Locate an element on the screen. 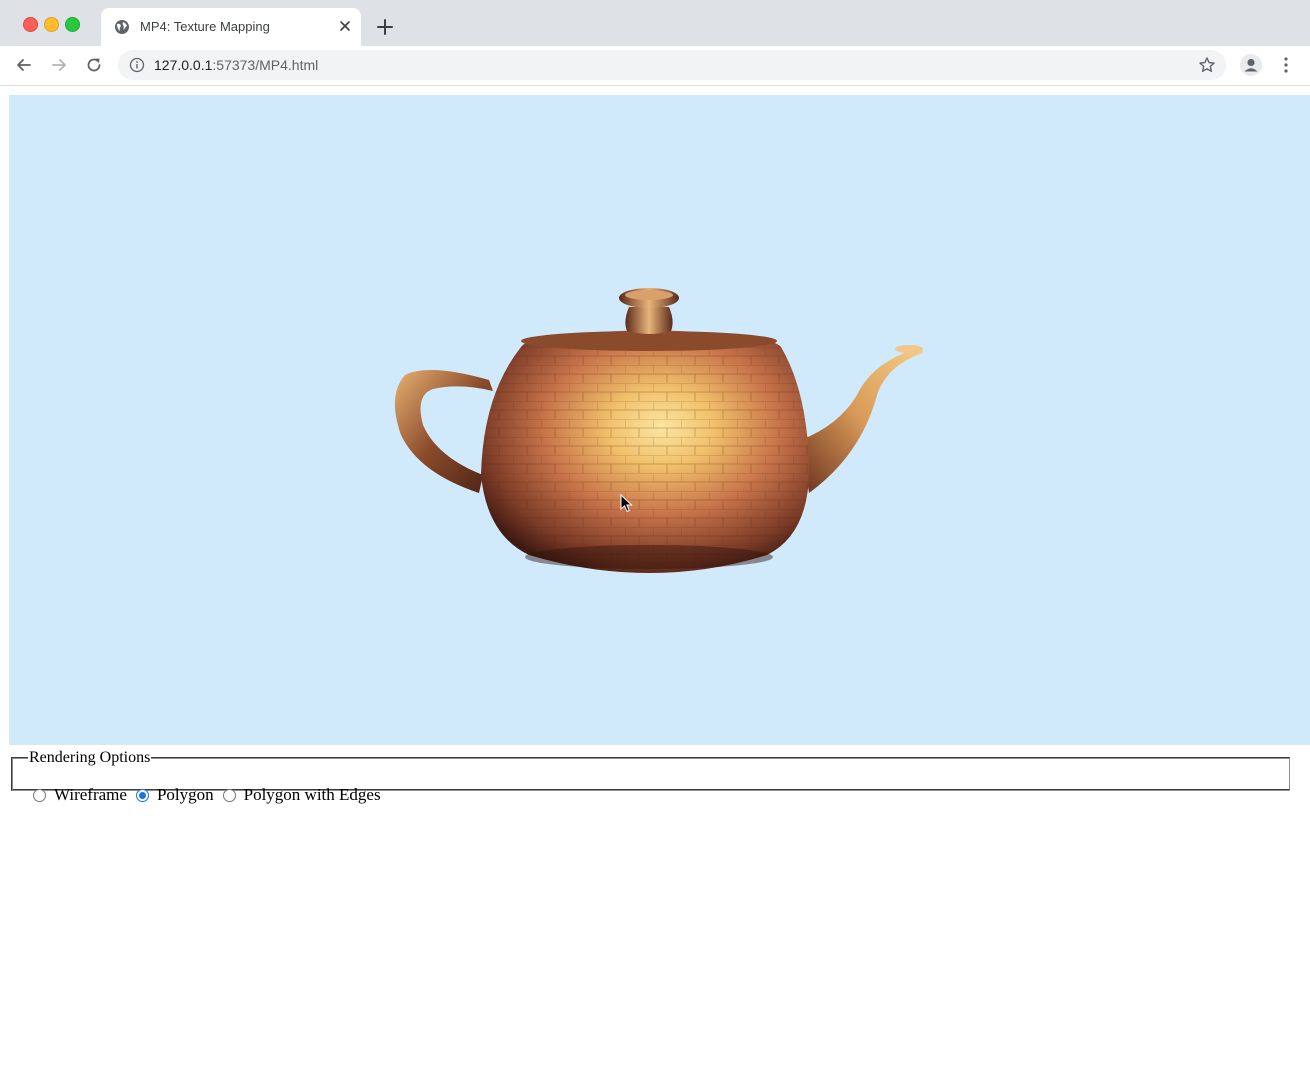 The width and height of the screenshot is (1310, 1080). mouse-pointer-icon is located at coordinates (627, 503).